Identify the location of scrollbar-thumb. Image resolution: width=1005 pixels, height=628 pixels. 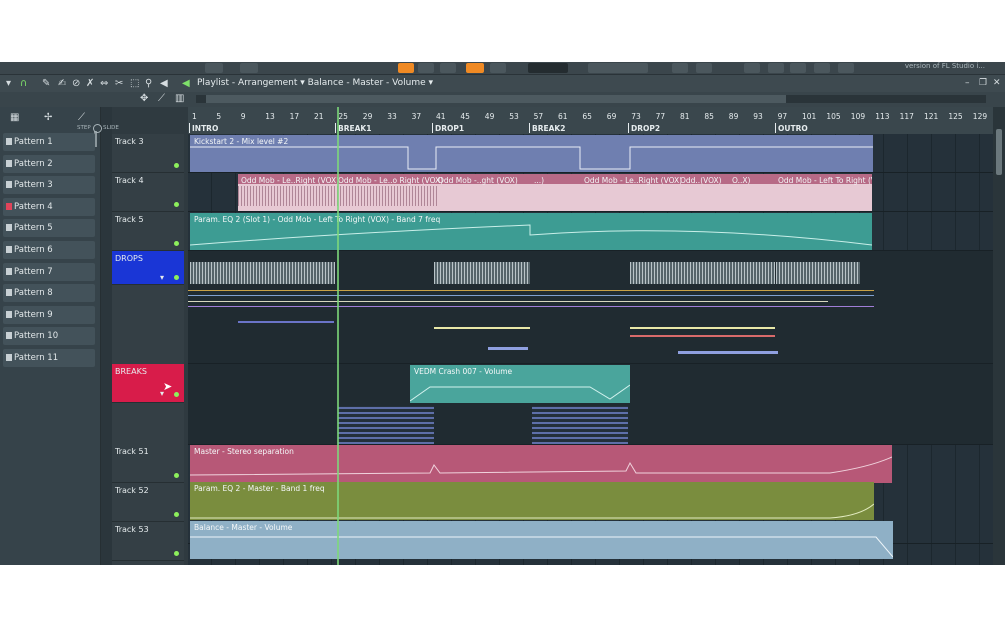
(999, 152).